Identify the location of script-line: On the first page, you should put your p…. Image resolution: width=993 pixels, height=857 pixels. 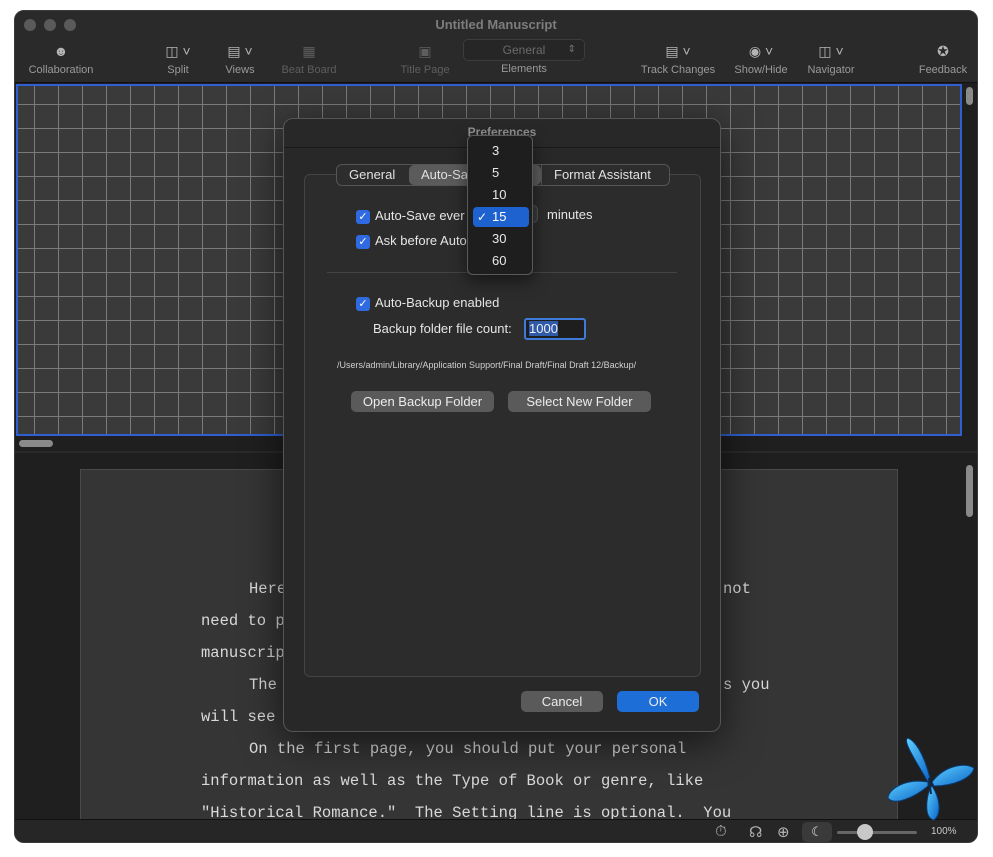
(468, 749).